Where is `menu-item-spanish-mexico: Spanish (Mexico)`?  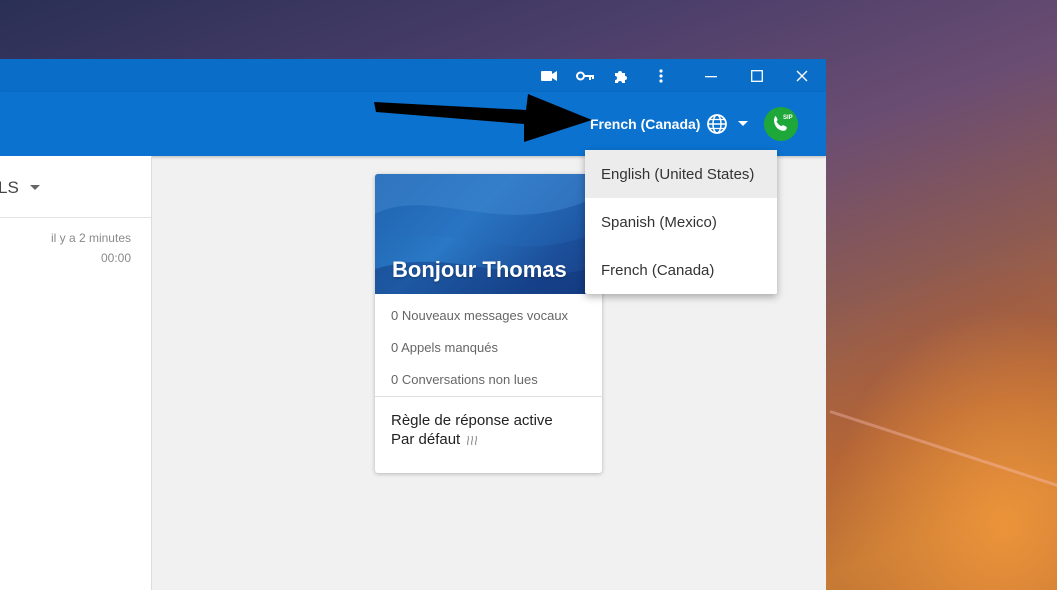
menu-item-spanish-mexico: Spanish (Mexico) is located at coordinates (681, 222).